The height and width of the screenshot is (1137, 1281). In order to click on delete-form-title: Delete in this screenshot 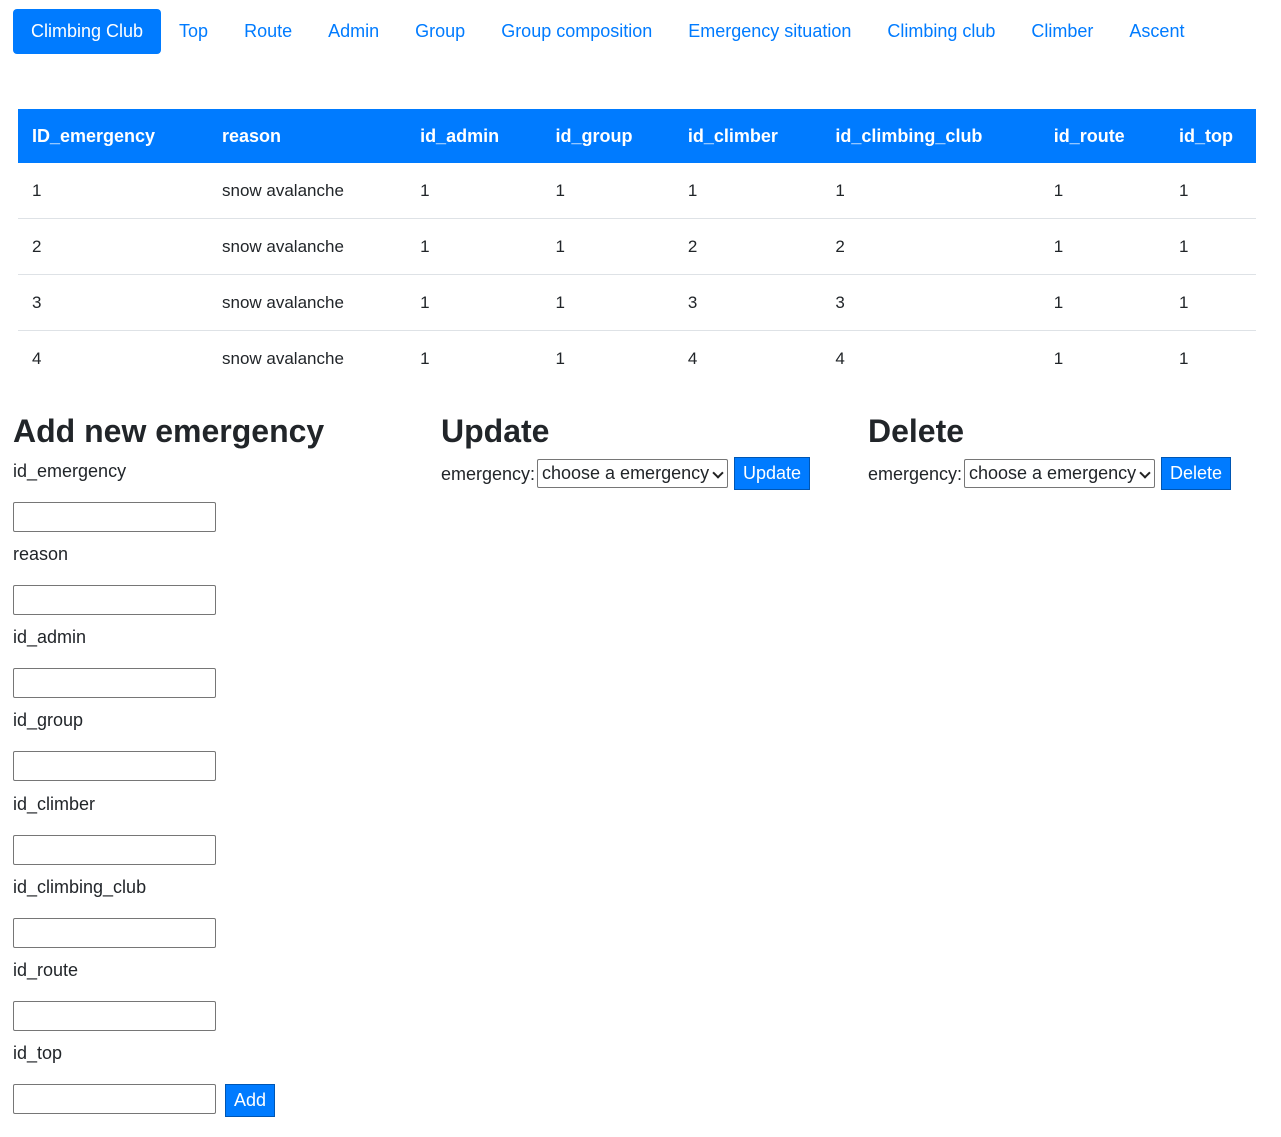, I will do `click(916, 431)`.